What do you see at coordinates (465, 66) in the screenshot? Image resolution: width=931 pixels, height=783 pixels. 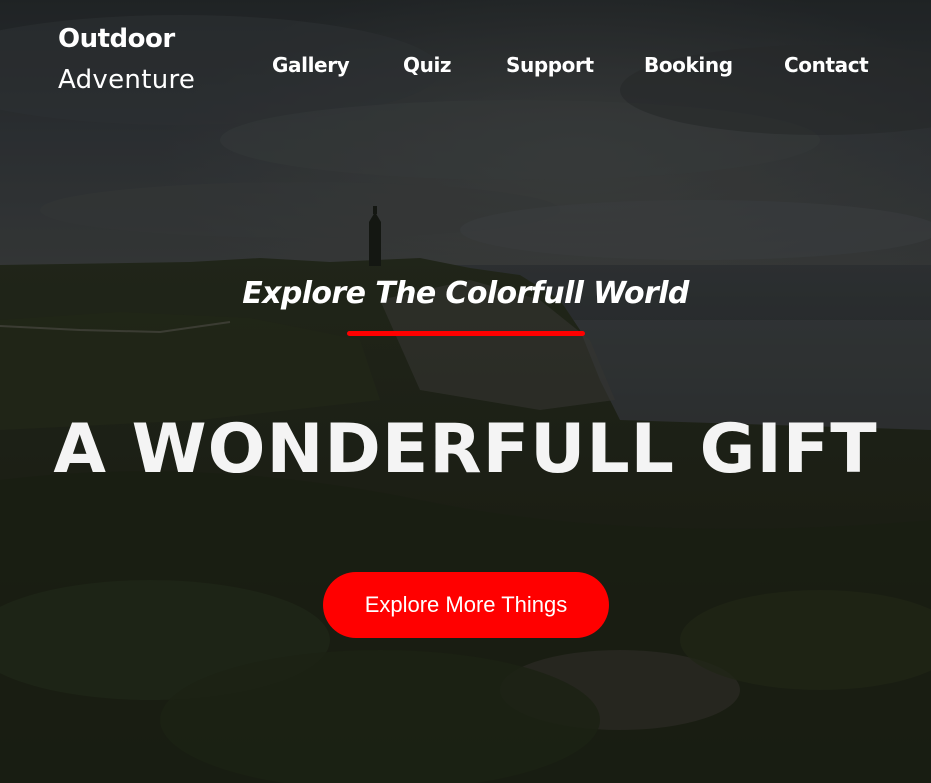 I see `main-nav: Gallery Quiz Support Booking Contact` at bounding box center [465, 66].